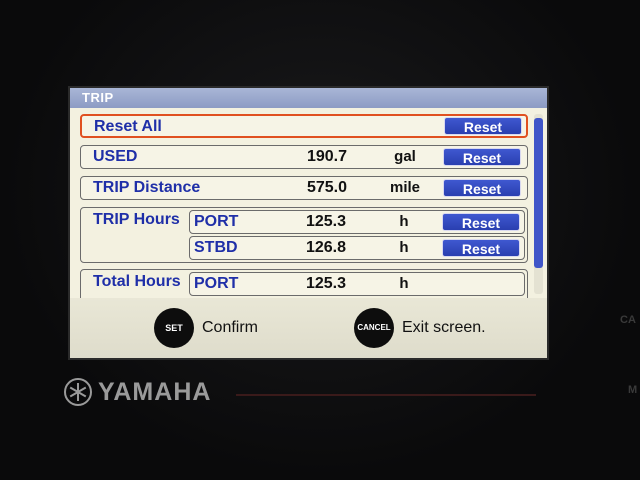  I want to click on used-label: USED, so click(115, 156).